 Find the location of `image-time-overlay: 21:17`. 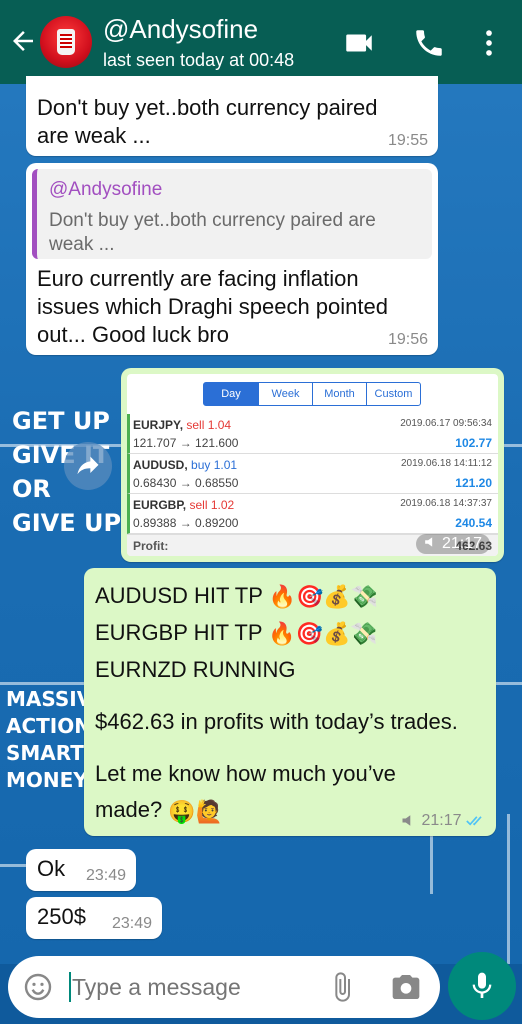

image-time-overlay: 21:17 is located at coordinates (452, 544).